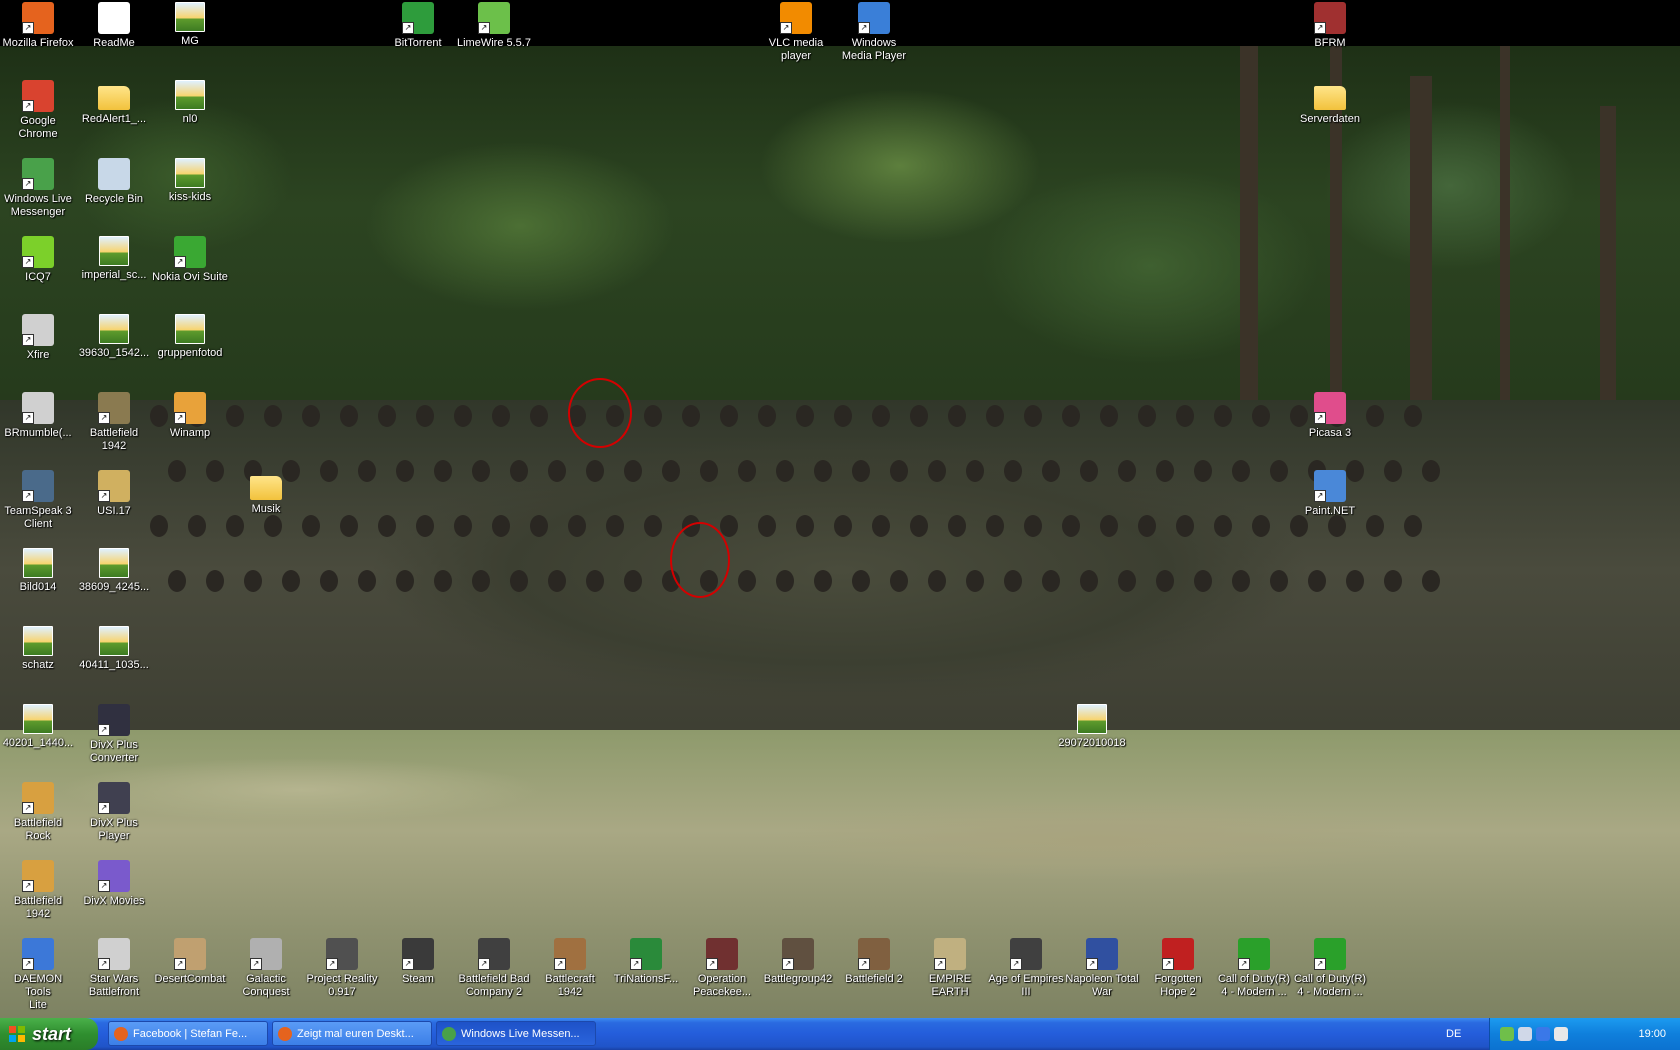  I want to click on desktop-icon-label: Winamp, so click(190, 433).